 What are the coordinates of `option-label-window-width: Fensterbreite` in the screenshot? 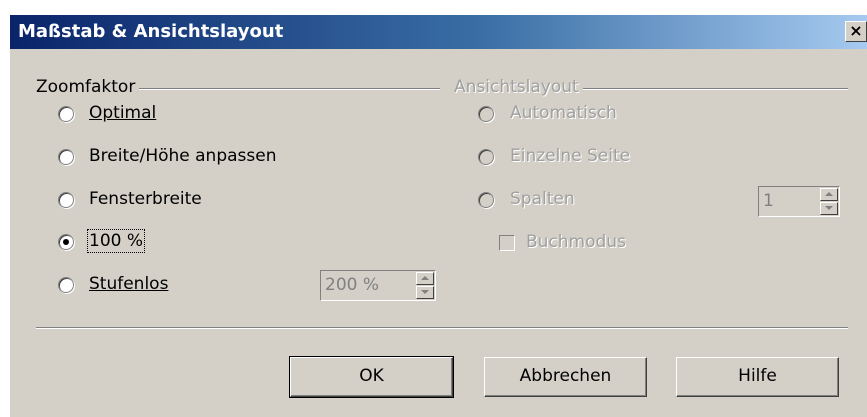 It's located at (145, 199).